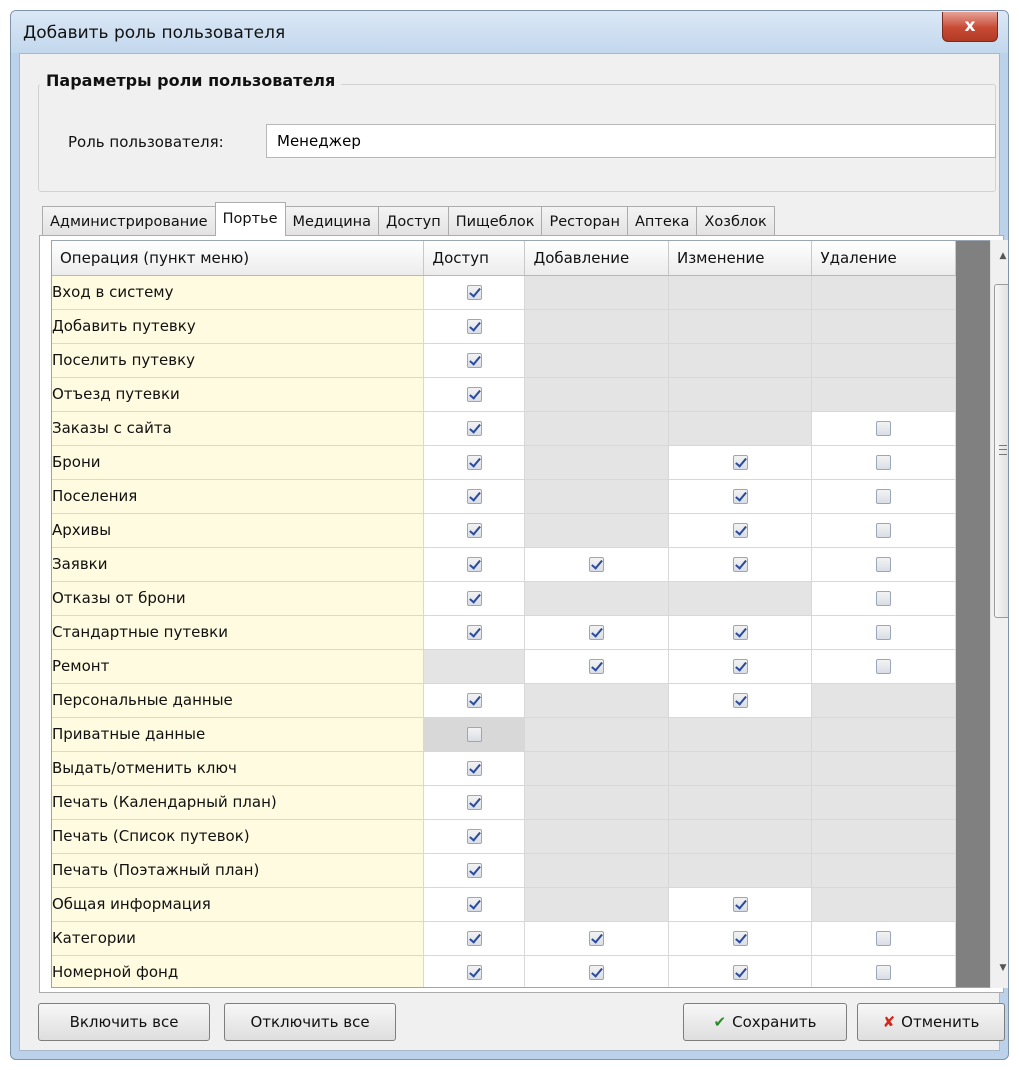 This screenshot has height=1070, width=1019. What do you see at coordinates (970, 27) in the screenshot?
I see `close-button: x` at bounding box center [970, 27].